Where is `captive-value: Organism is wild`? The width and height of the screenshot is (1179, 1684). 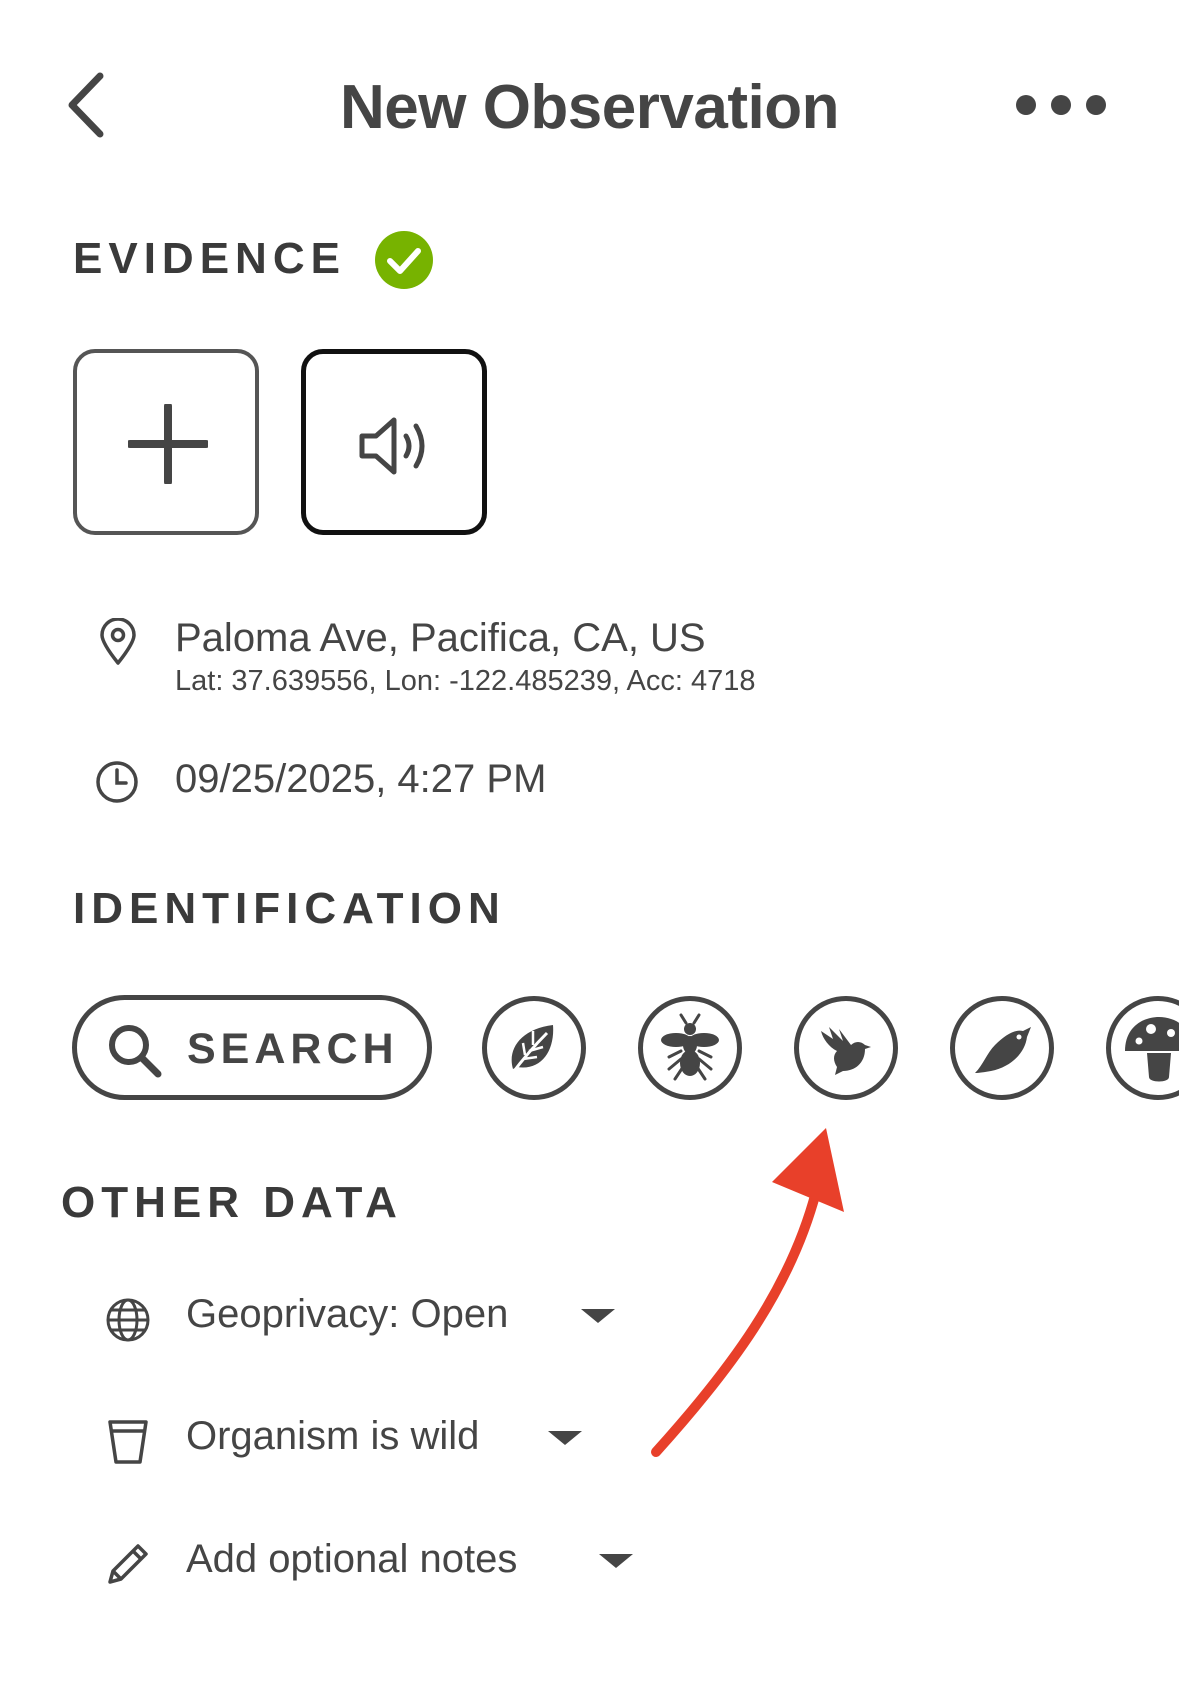 captive-value: Organism is wild is located at coordinates (333, 1436).